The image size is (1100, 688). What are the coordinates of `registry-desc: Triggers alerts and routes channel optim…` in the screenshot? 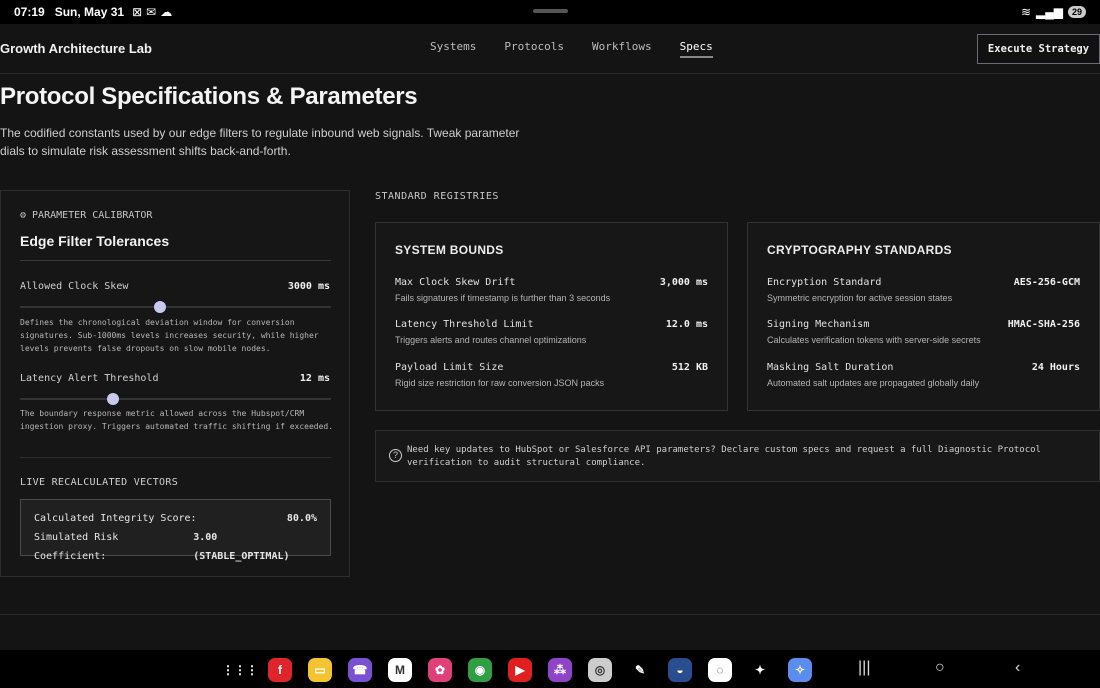 It's located at (491, 340).